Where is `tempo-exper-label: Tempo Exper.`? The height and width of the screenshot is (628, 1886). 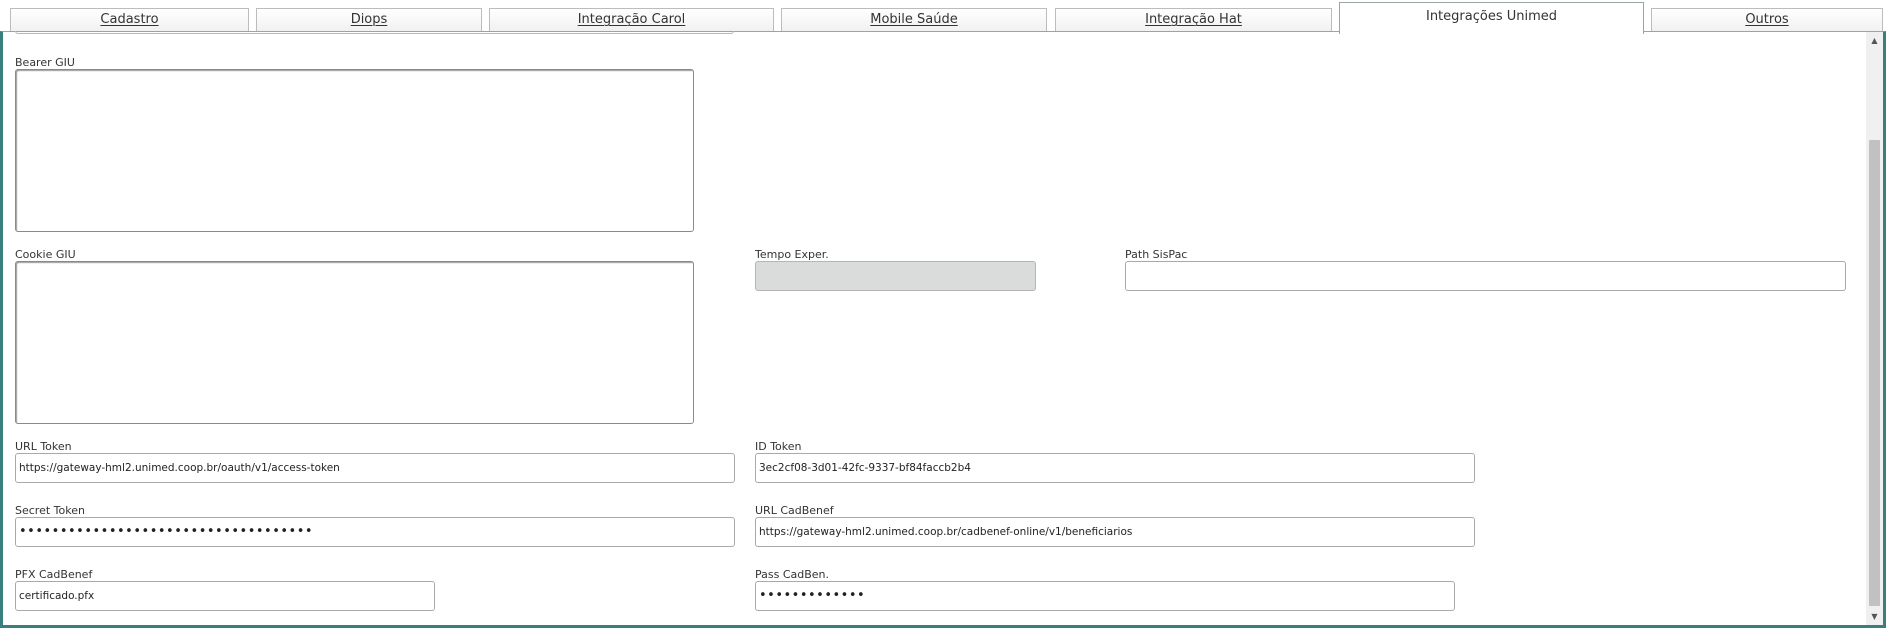 tempo-exper-label: Tempo Exper. is located at coordinates (792, 254).